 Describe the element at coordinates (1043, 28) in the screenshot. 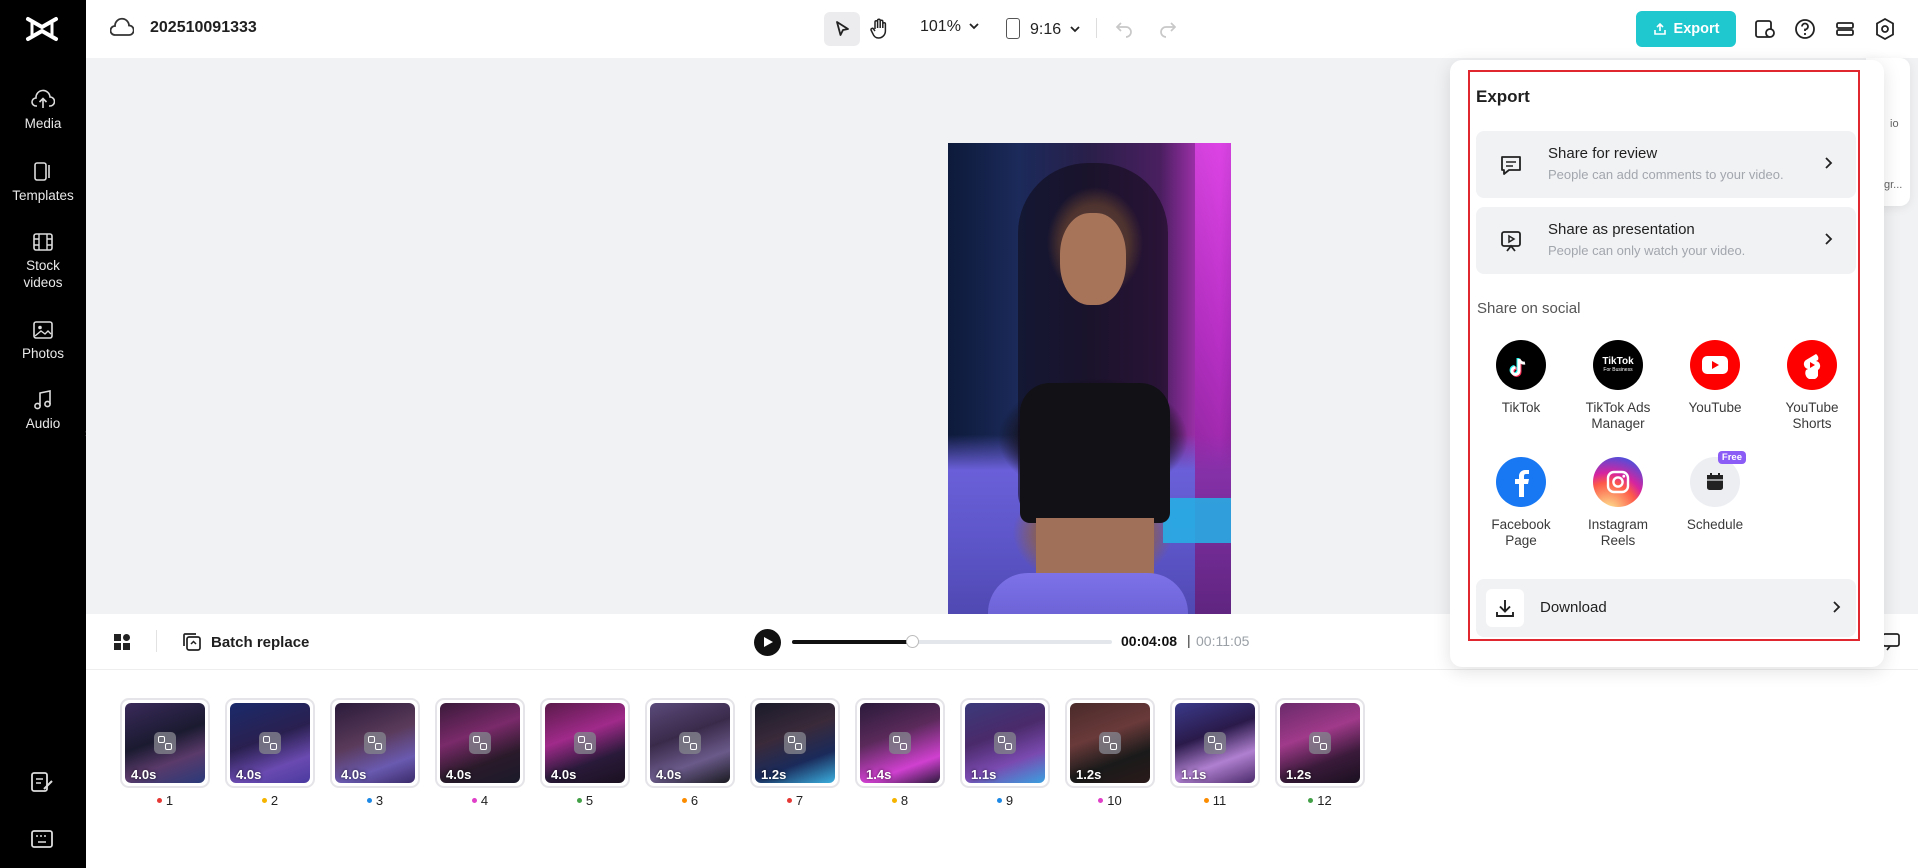

I see `aspect-ratio-dropdown: 9:16` at that location.